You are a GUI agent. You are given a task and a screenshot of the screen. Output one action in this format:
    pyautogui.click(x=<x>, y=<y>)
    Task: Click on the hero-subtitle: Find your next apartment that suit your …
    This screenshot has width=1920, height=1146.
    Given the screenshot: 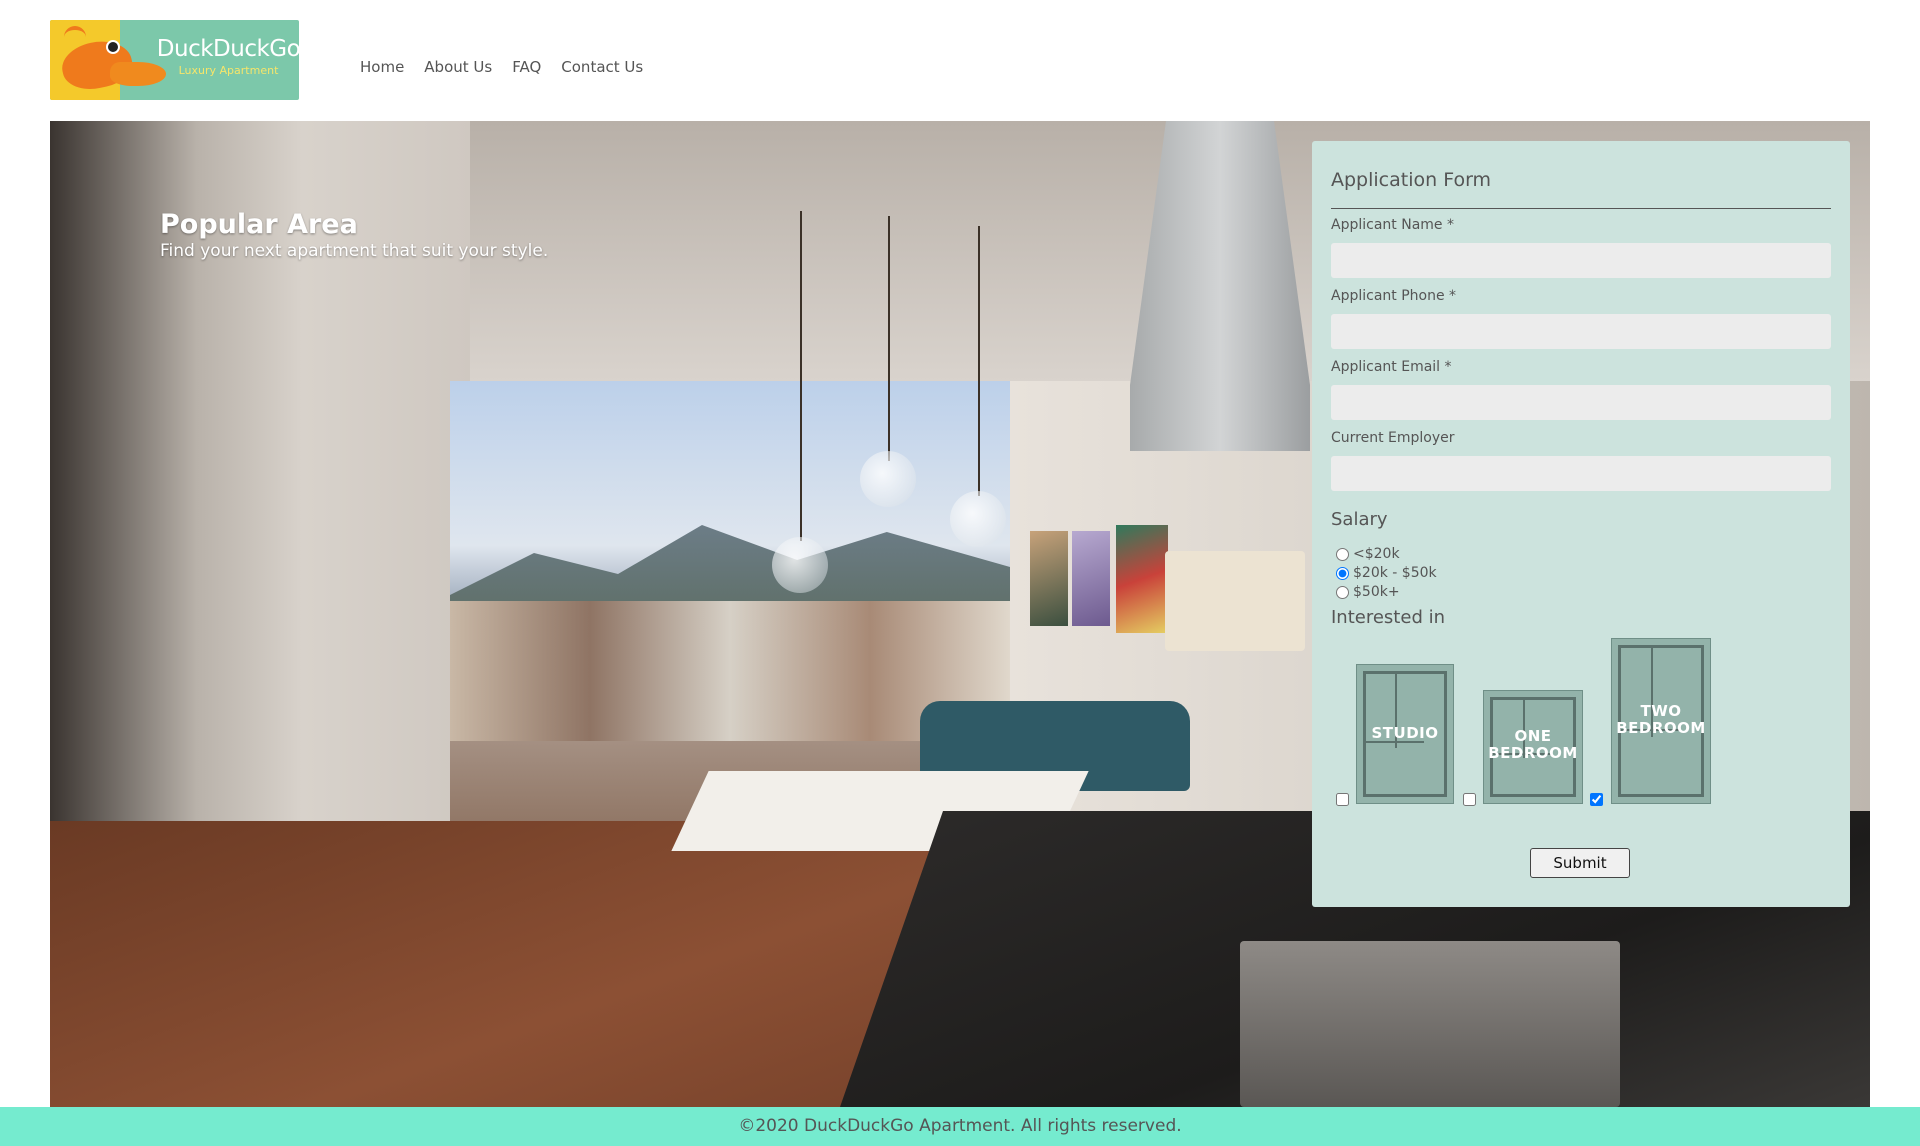 What is the action you would take?
    pyautogui.click(x=354, y=251)
    